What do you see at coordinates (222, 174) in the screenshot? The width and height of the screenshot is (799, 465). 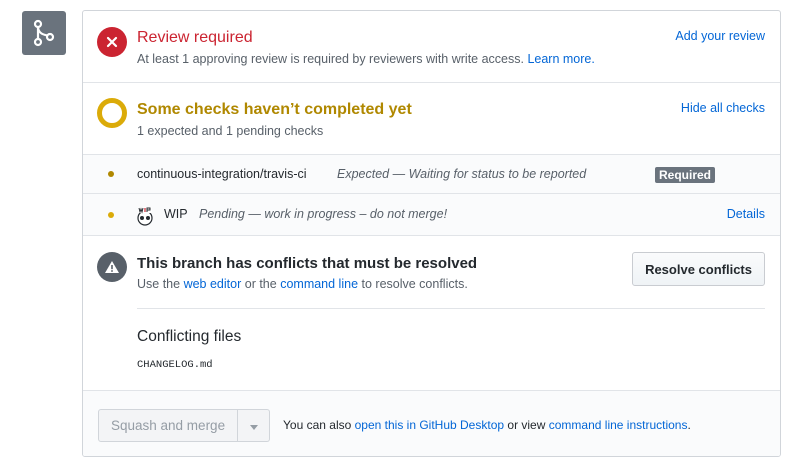 I see `check-name: continuous-integration/travis-ci` at bounding box center [222, 174].